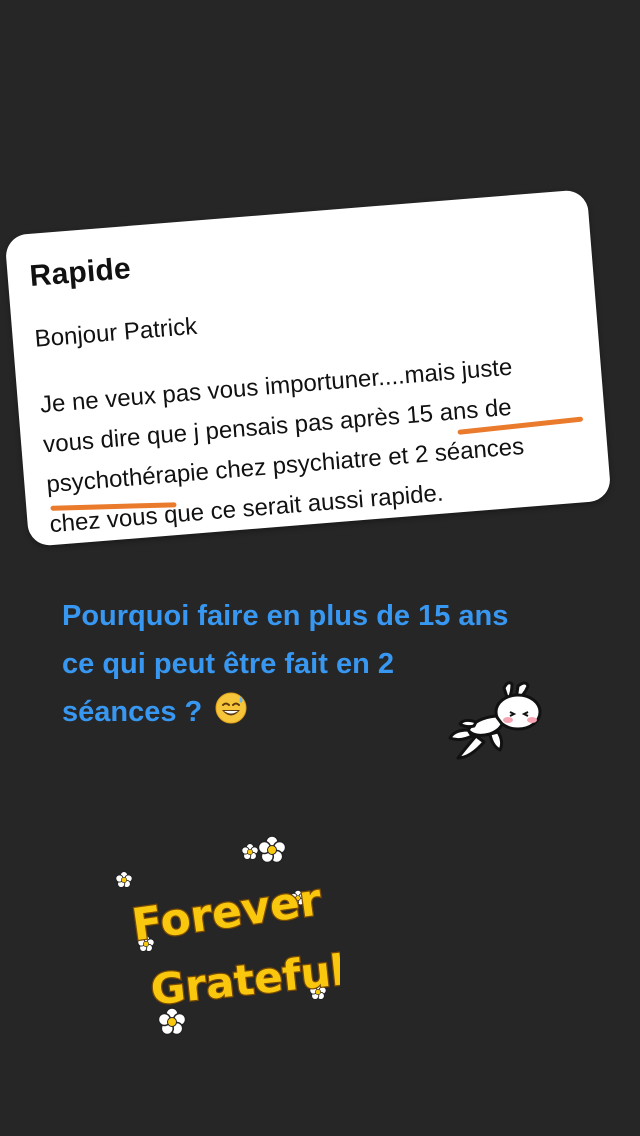 This screenshot has width=640, height=1136. I want to click on sticker-word: Forever, so click(227, 912).